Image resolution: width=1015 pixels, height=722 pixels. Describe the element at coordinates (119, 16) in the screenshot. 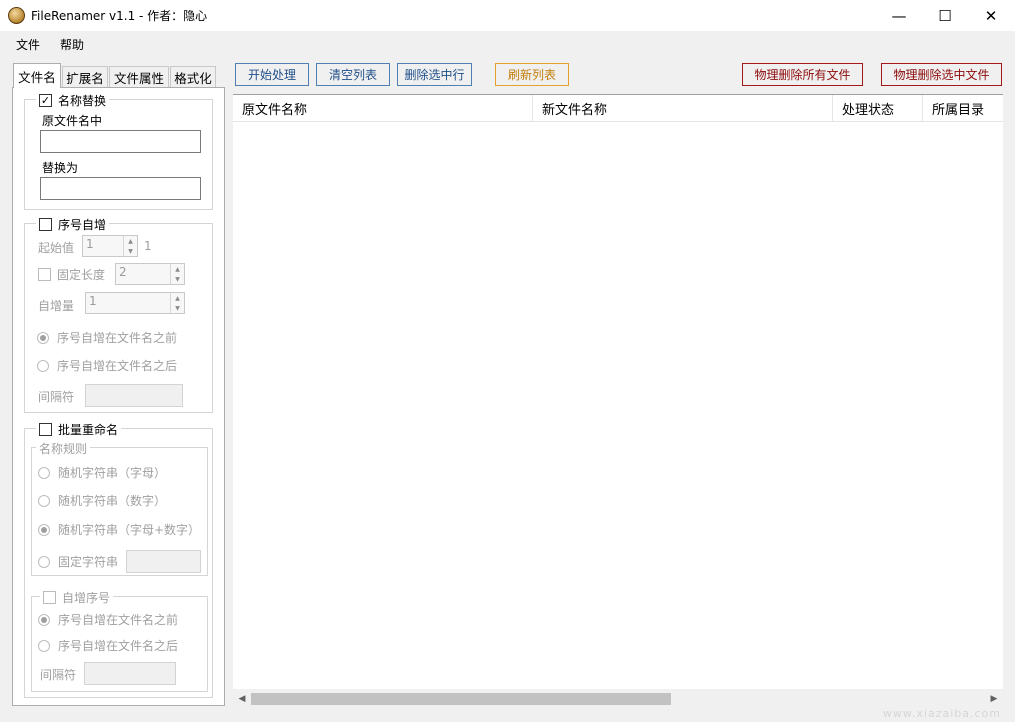

I see `window-title: FileRenamer v1.1 - 作者：隐心` at that location.